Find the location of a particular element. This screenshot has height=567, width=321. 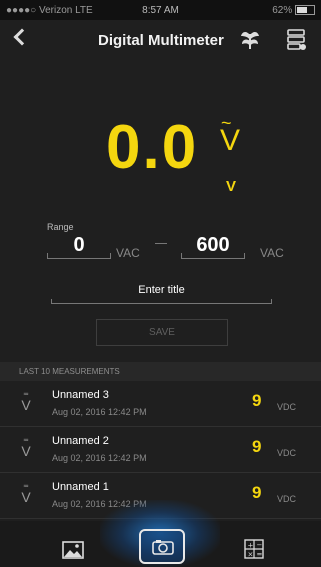

measurement-row: ≂ V Unnamed 3 Aug 02, 2016 12:42 PM 9 VDC is located at coordinates (160, 404).